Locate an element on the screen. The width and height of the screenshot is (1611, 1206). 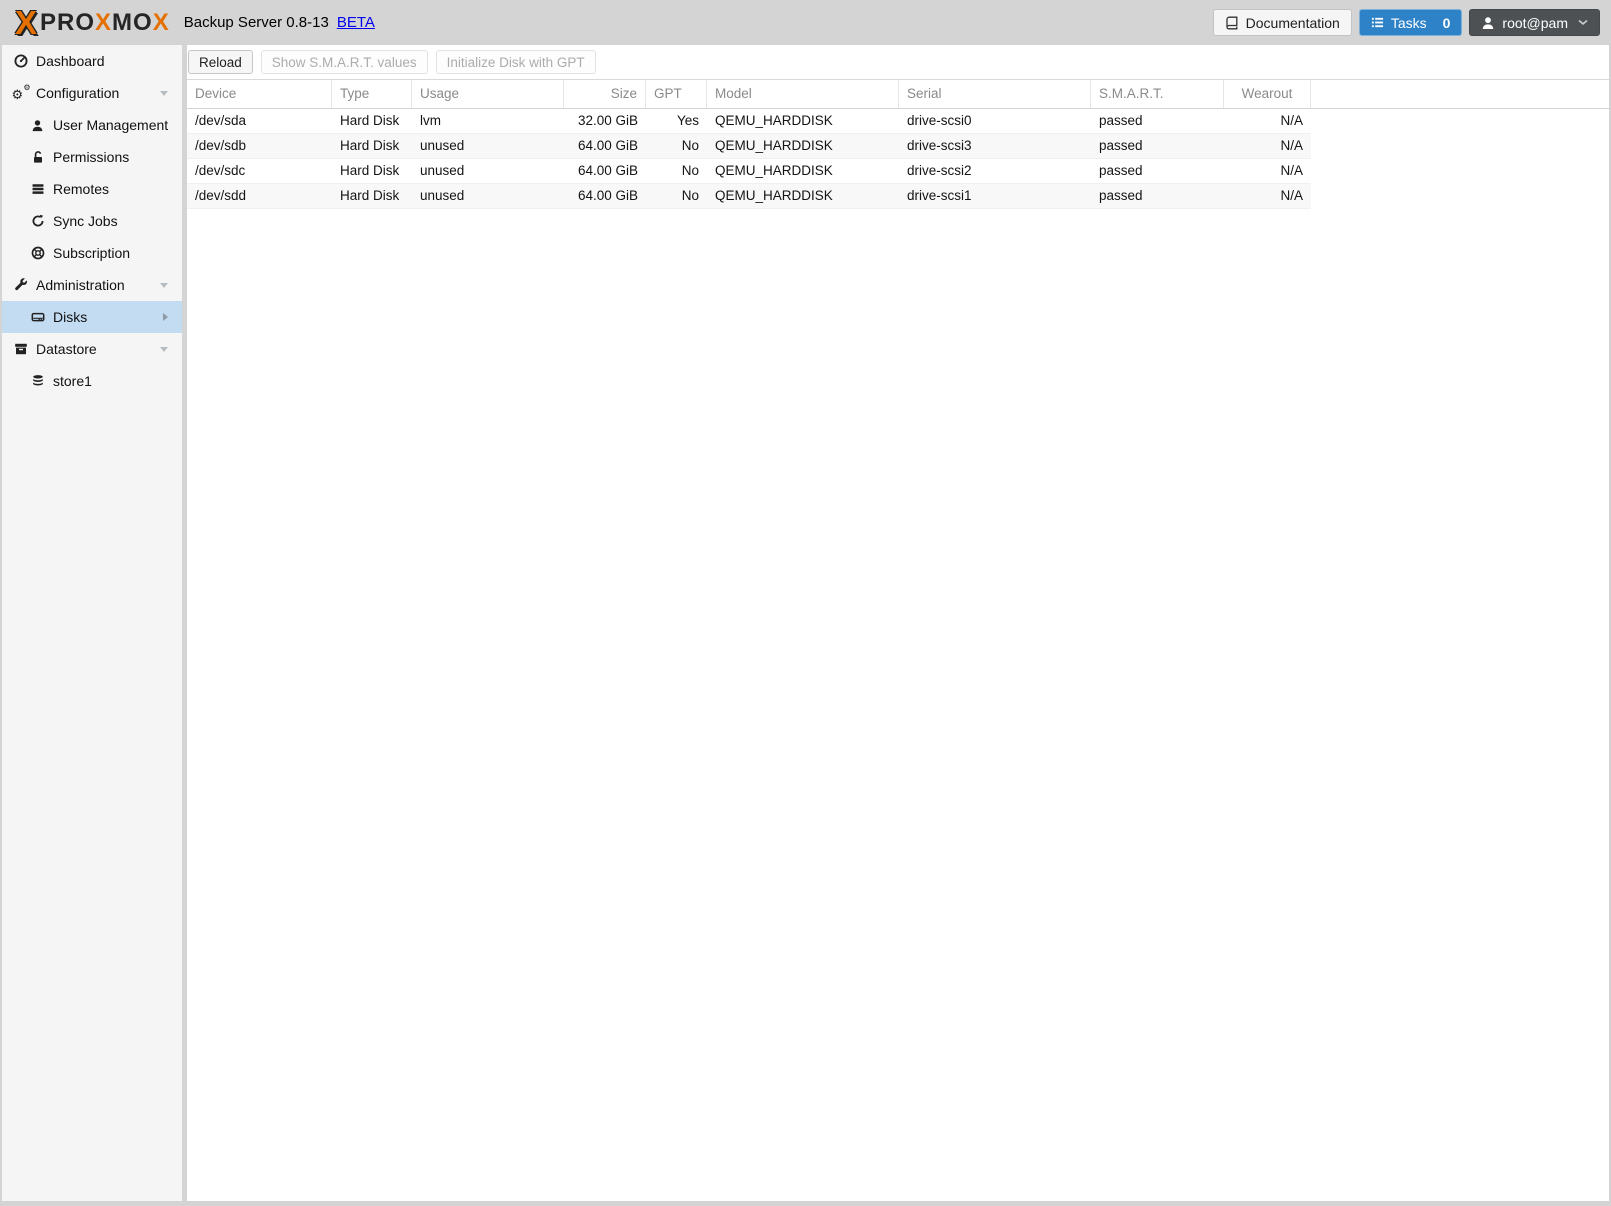
sidebar-item-configuration: ⚙ ⚙ Configuration is located at coordinates (92, 93).